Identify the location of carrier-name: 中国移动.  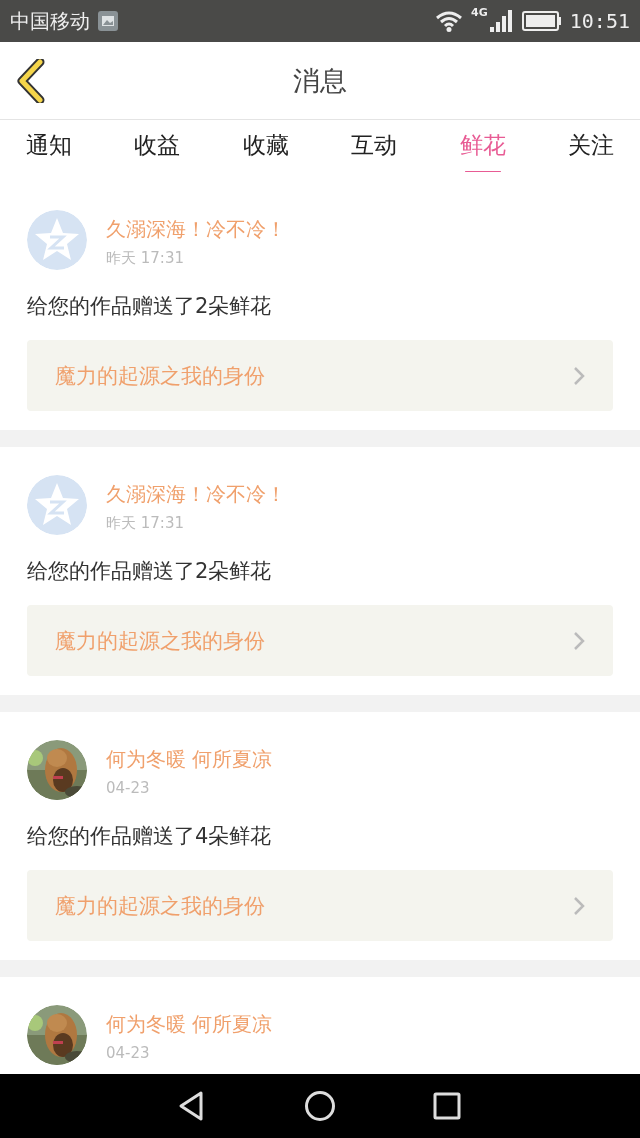
(50, 21).